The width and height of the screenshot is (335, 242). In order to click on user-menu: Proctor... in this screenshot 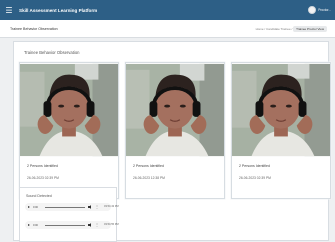, I will do `click(319, 10)`.